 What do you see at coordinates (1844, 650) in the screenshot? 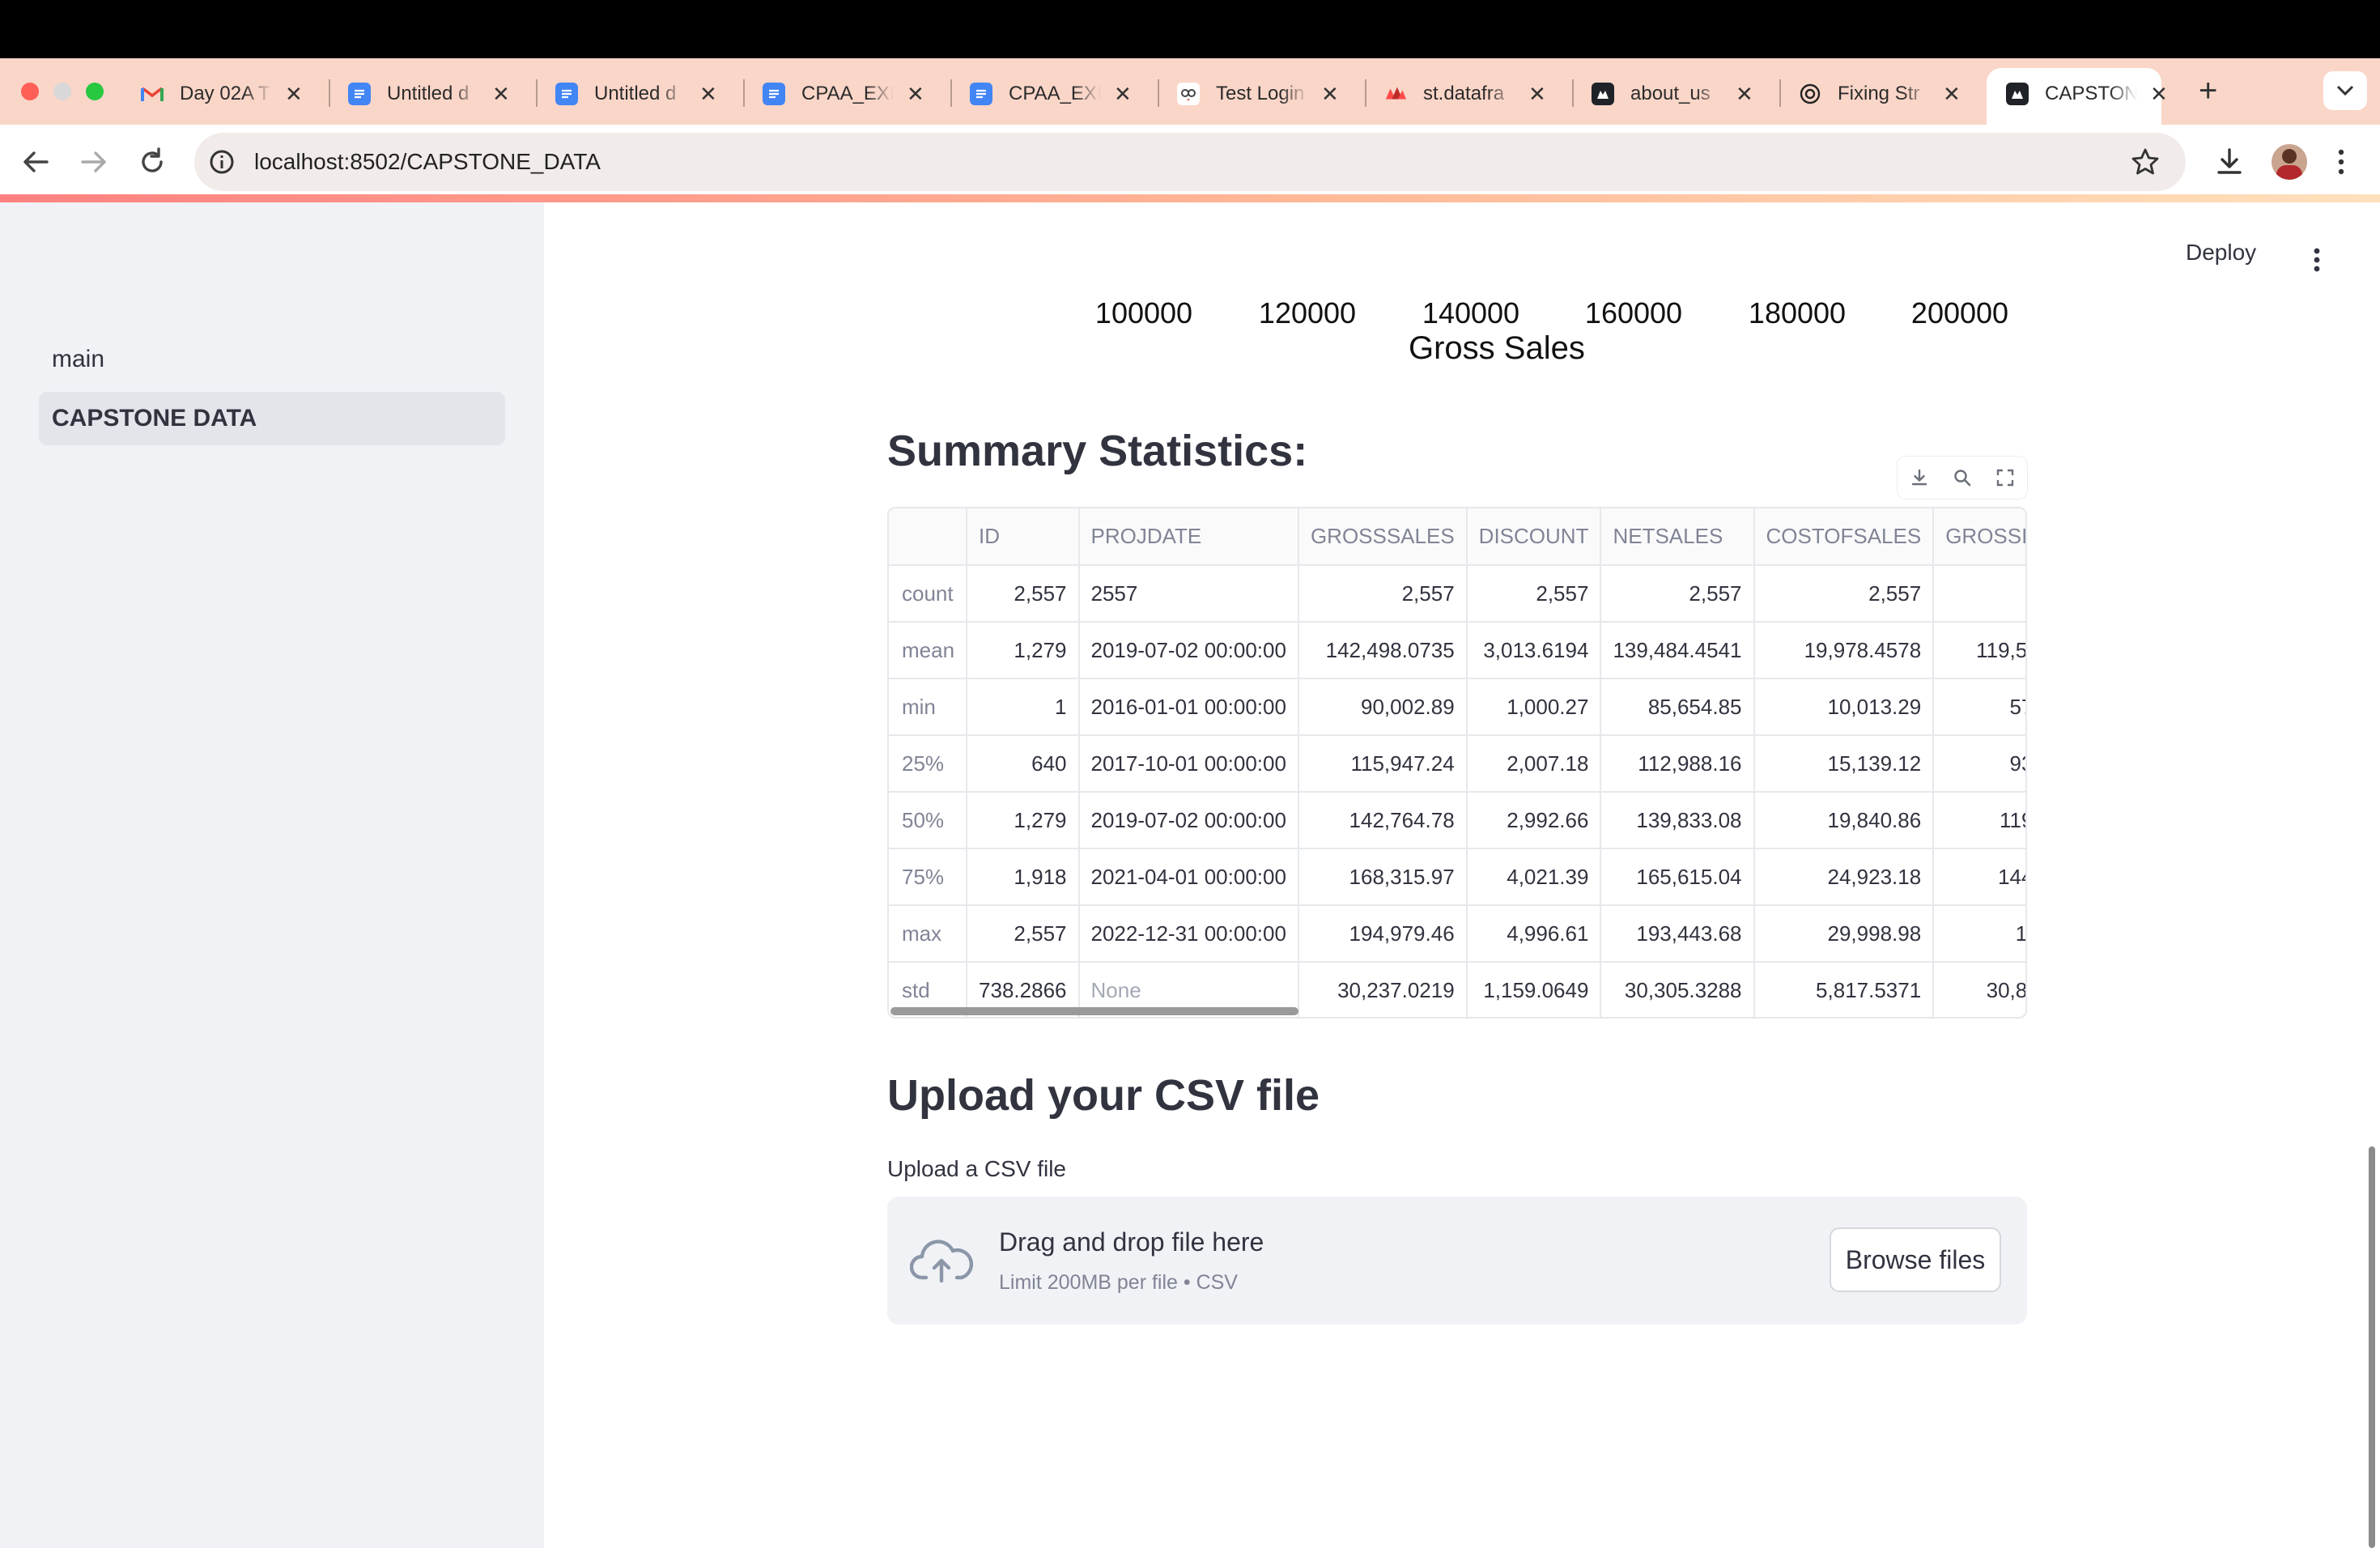
I see `table-cell: 19,978.4578` at bounding box center [1844, 650].